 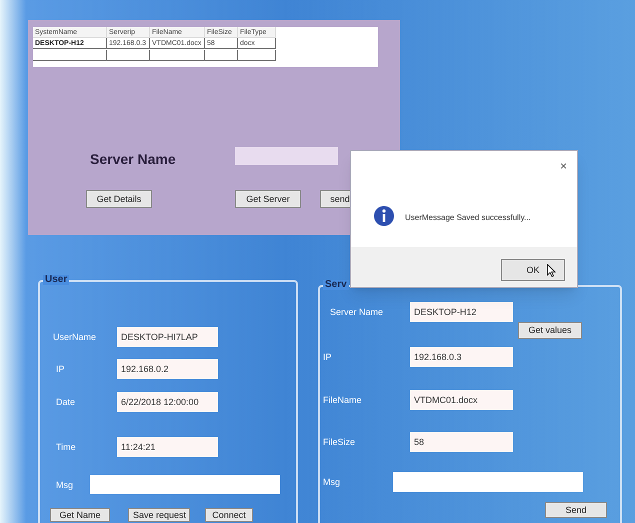 What do you see at coordinates (167, 402) in the screenshot?
I see `text-field: 6/22/2018 12:00:00` at bounding box center [167, 402].